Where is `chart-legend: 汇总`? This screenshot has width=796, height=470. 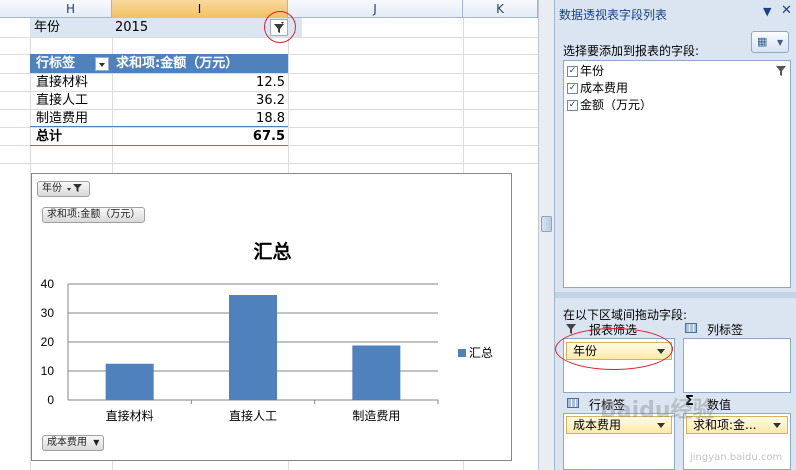 chart-legend: 汇总 is located at coordinates (475, 352).